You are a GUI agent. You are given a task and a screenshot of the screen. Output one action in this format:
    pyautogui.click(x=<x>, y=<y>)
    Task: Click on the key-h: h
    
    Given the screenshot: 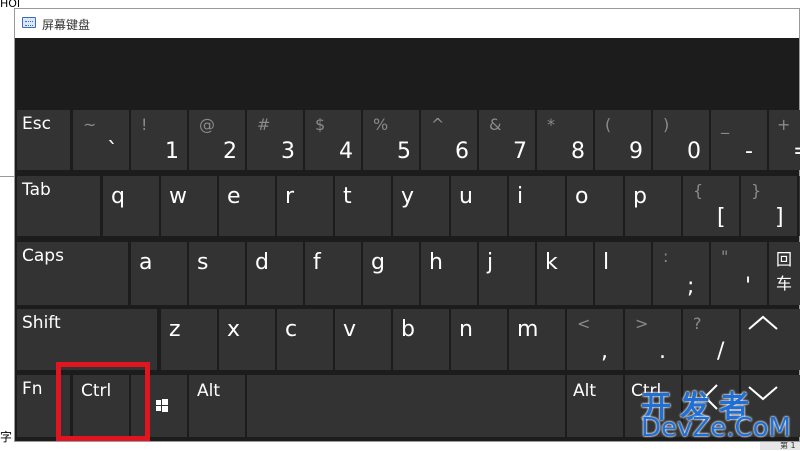 What is the action you would take?
    pyautogui.click(x=449, y=273)
    